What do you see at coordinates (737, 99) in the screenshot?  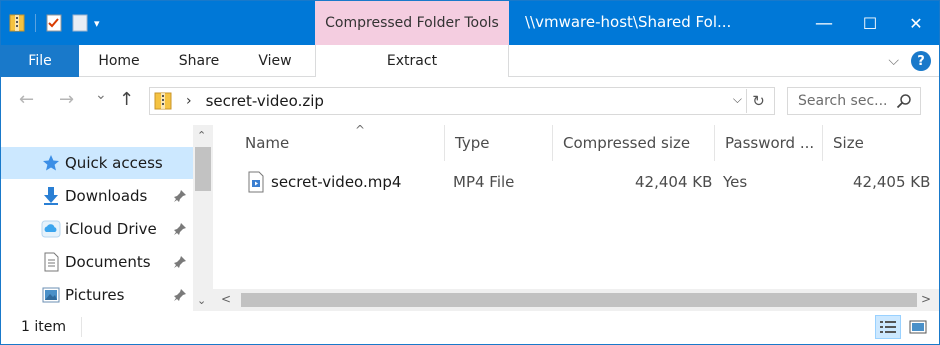 I see `address-dropdown-icon: ⌵` at bounding box center [737, 99].